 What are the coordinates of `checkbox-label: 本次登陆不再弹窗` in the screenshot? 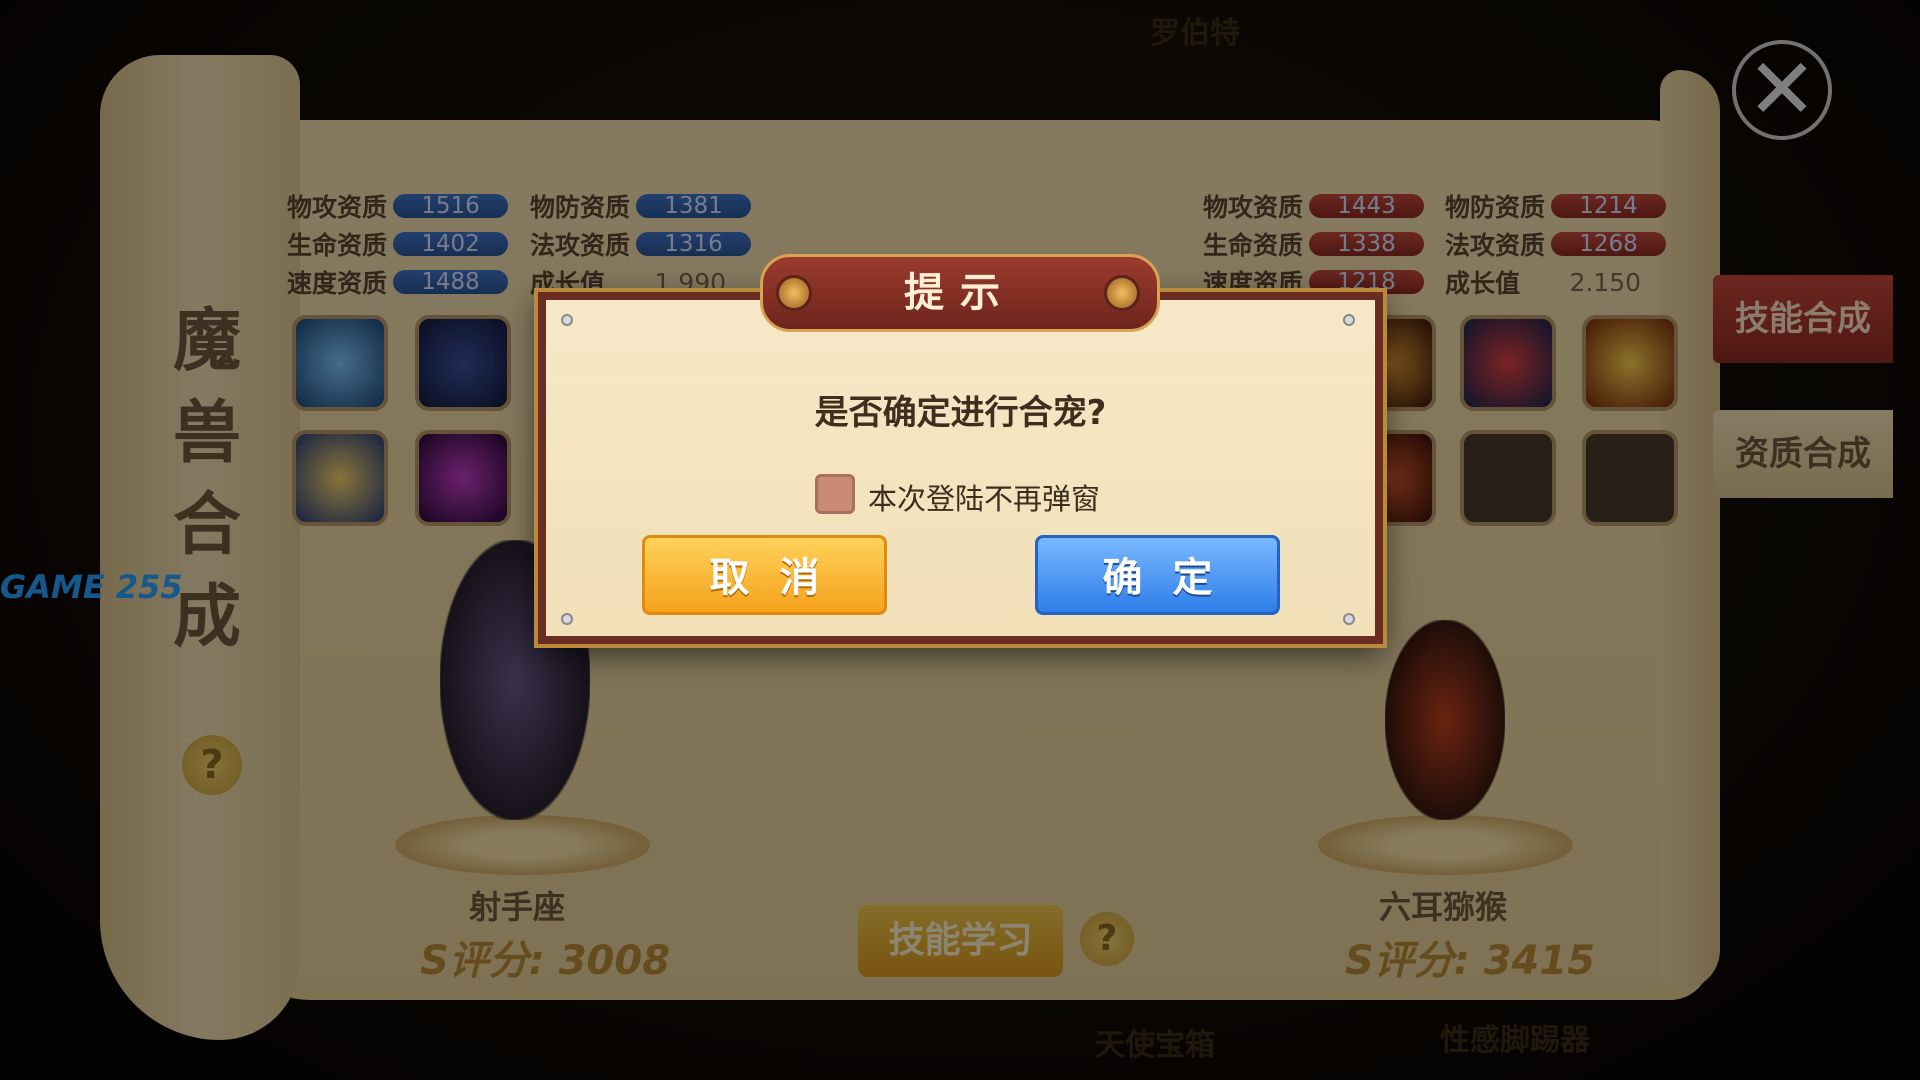 It's located at (984, 497).